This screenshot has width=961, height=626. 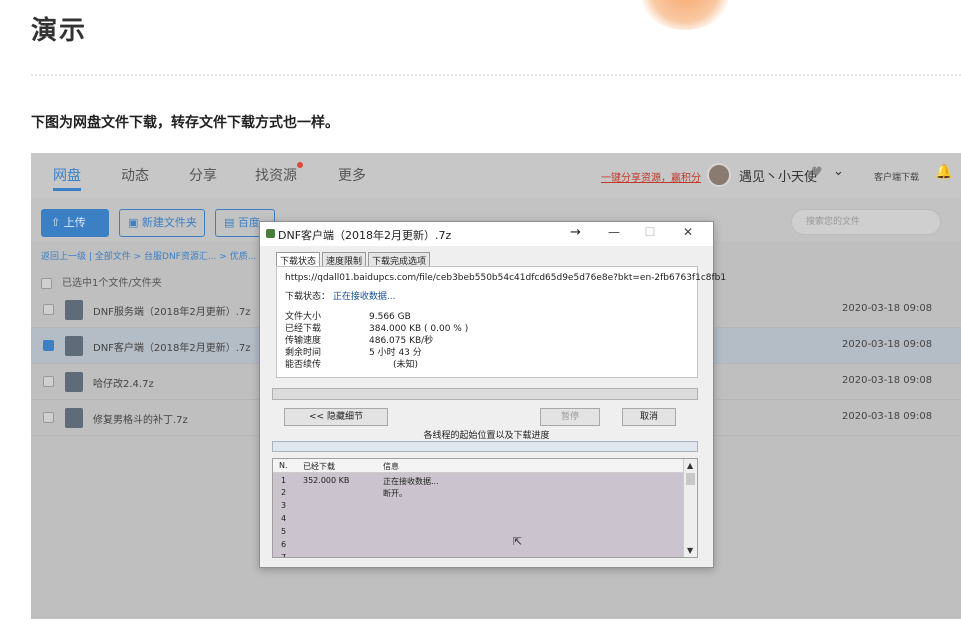 I want to click on upload-label: 上传, so click(x=74, y=222).